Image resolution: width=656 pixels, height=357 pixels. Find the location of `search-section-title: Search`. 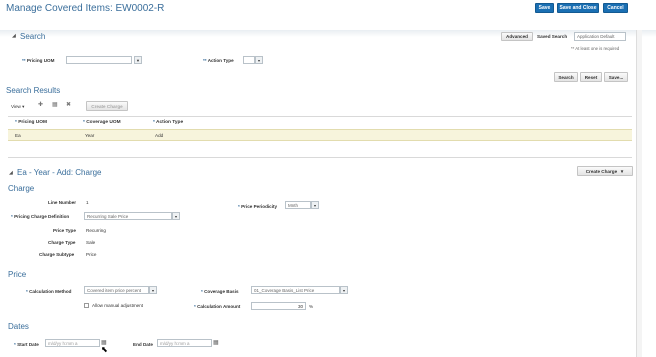

search-section-title: Search is located at coordinates (33, 36).